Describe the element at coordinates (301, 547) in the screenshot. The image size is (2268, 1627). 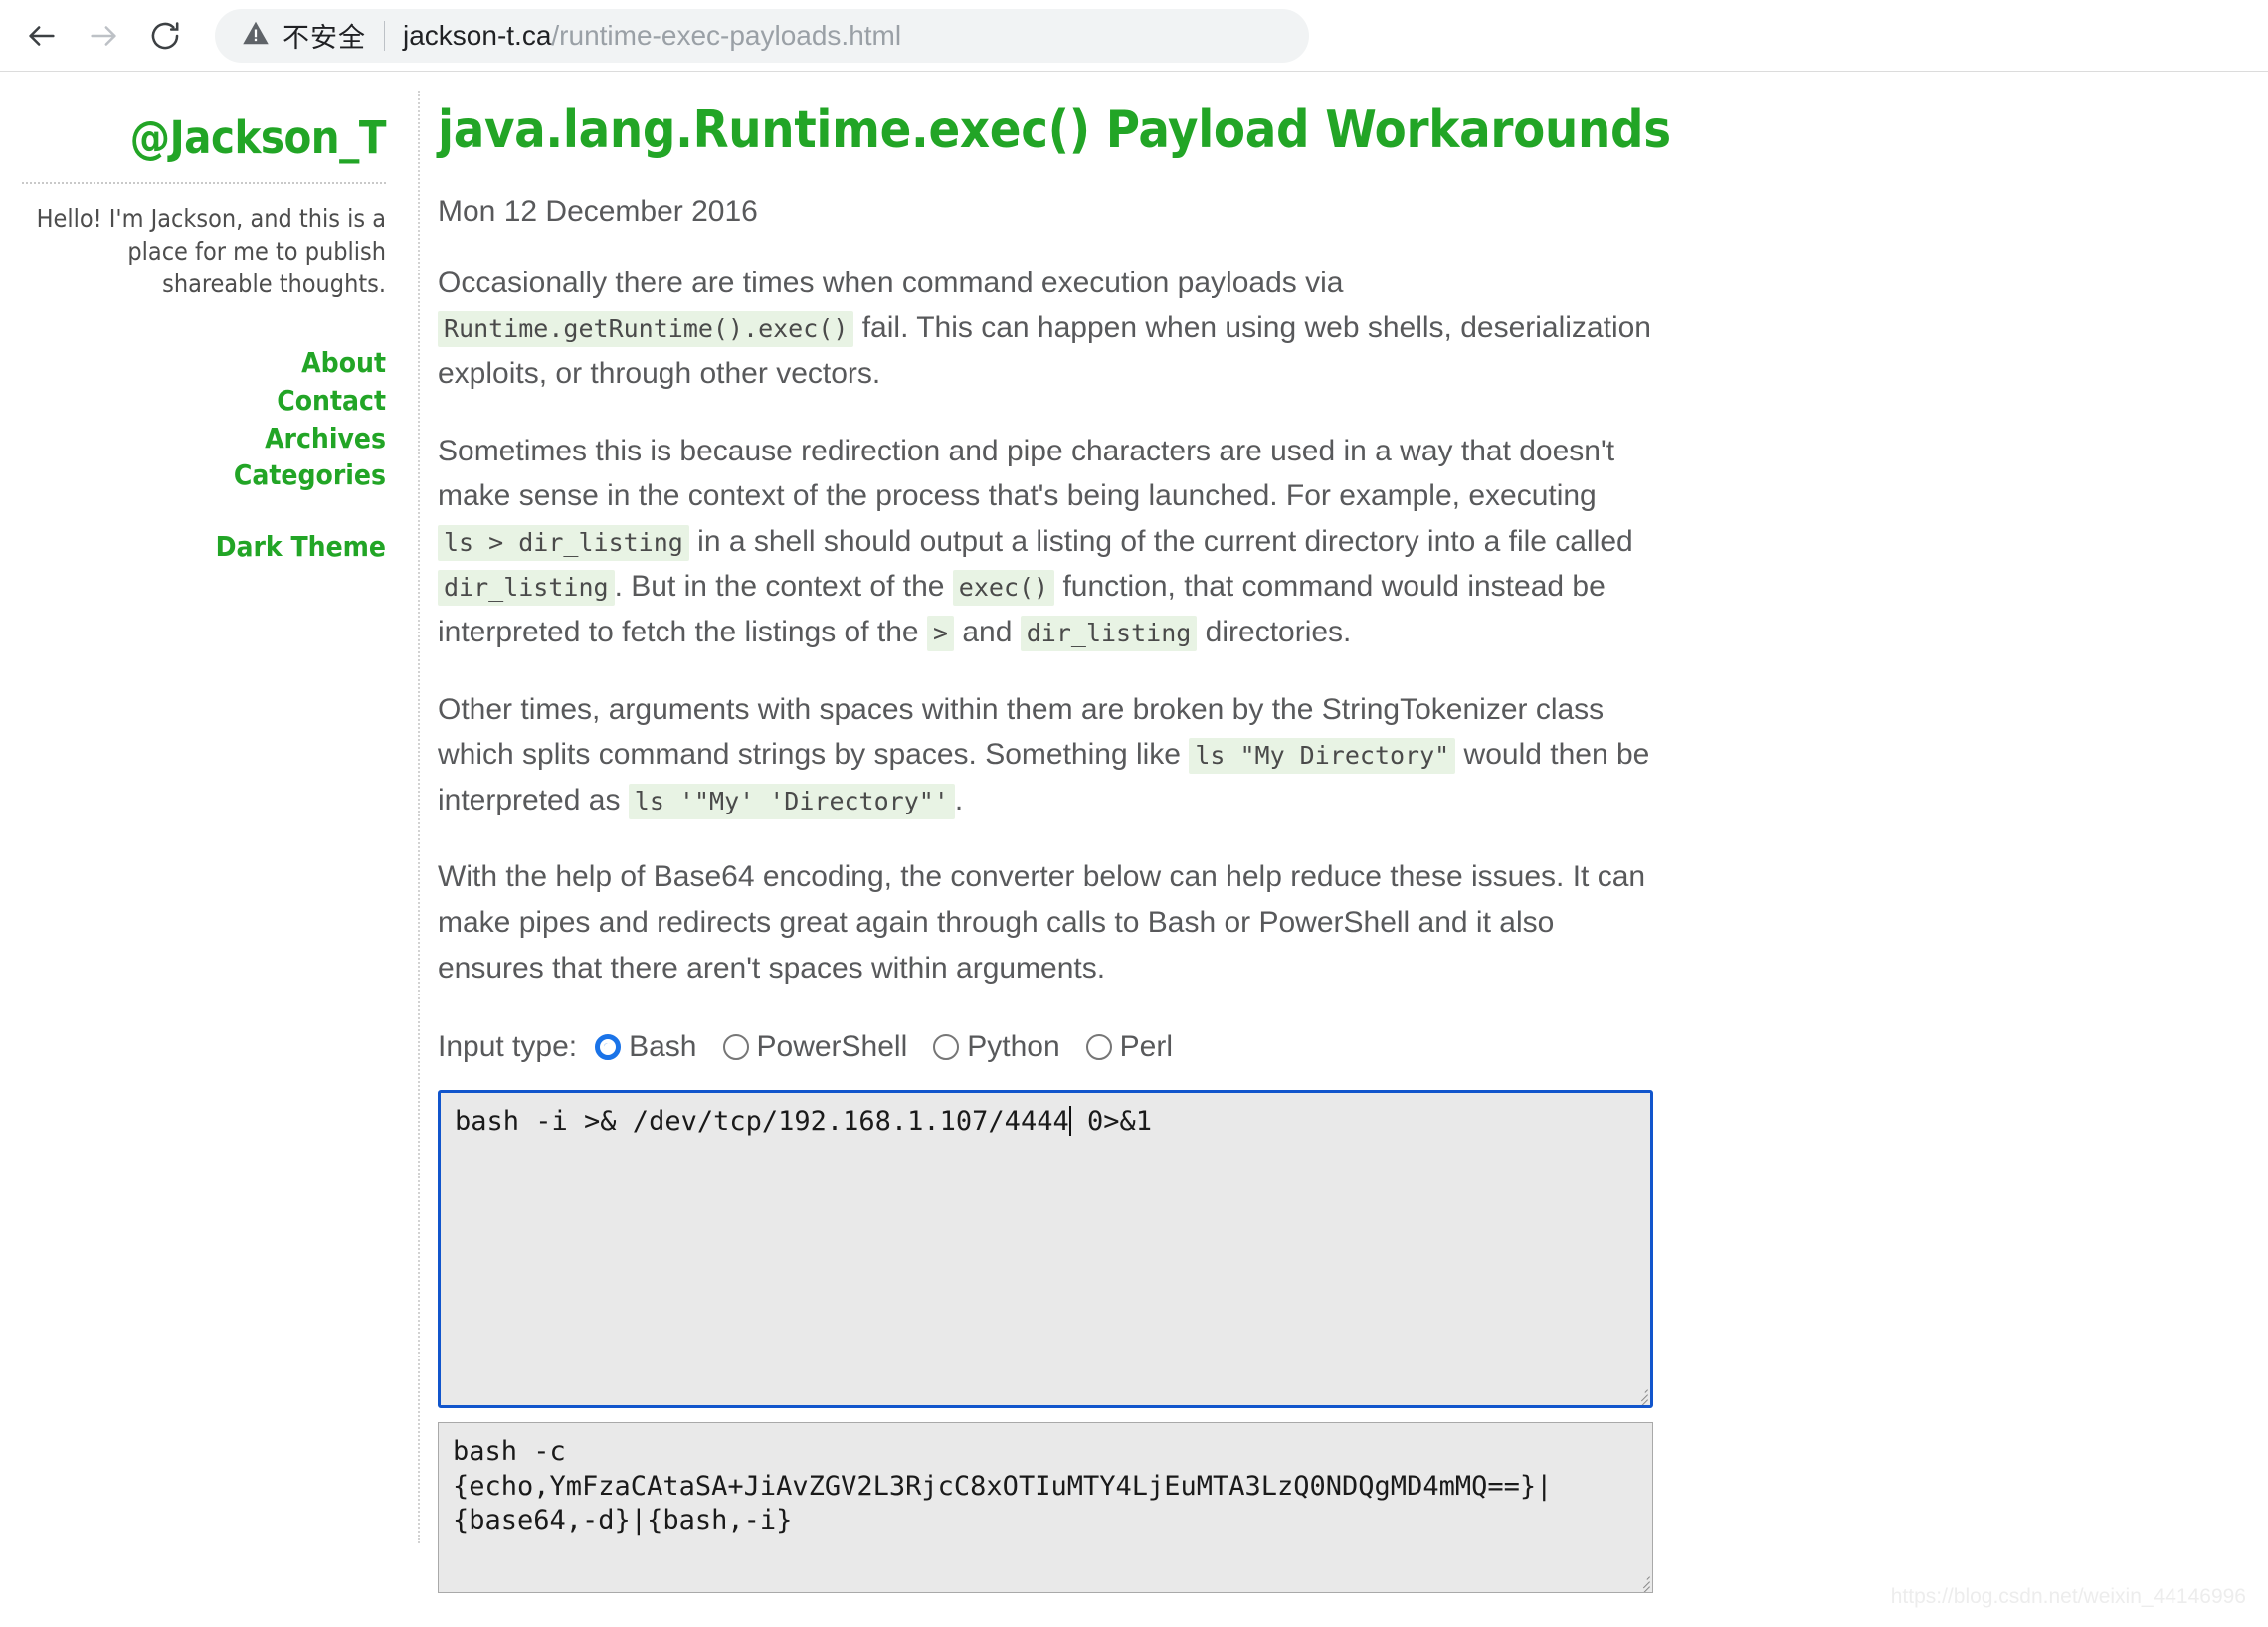
I see `dark-theme-toggle: Dark Theme` at that location.